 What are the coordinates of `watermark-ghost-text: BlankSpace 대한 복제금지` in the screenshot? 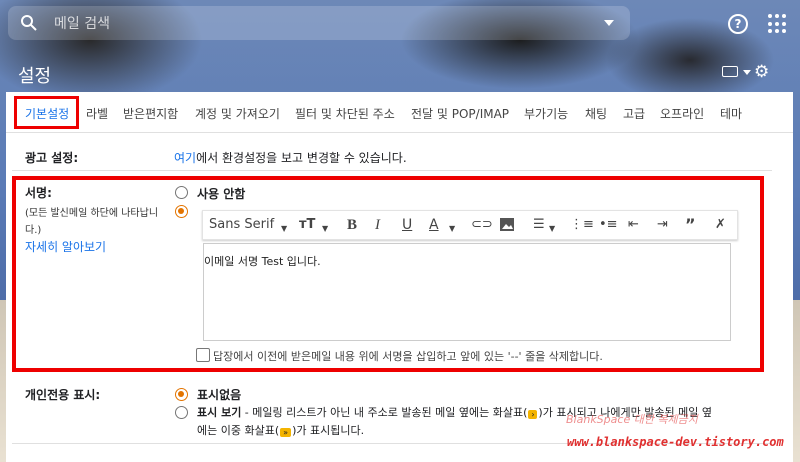 It's located at (632, 419).